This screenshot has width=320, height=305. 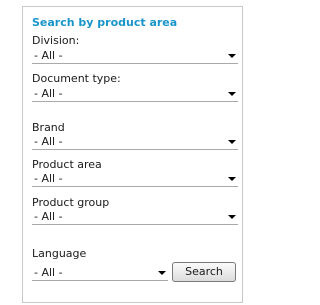 I want to click on division-label: Division:, so click(x=56, y=40).